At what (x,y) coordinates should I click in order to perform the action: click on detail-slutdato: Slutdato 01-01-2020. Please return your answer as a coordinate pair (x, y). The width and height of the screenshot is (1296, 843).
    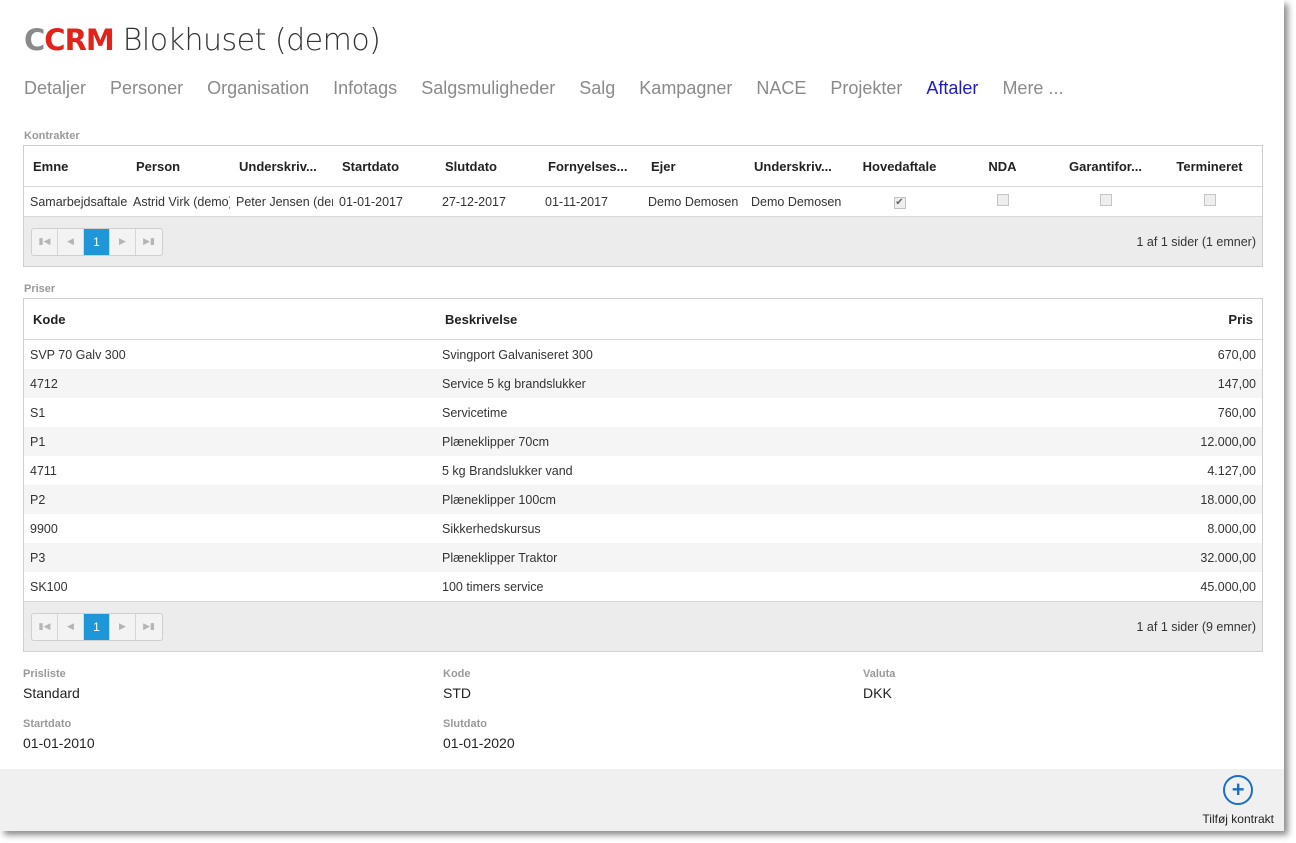
    Looking at the image, I should click on (479, 734).